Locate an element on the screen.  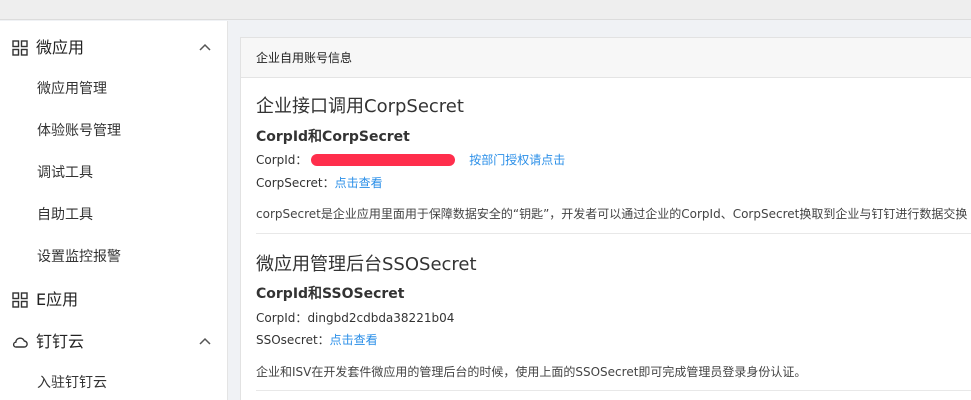
card-title: 企业自用账号信息 is located at coordinates (304, 58).